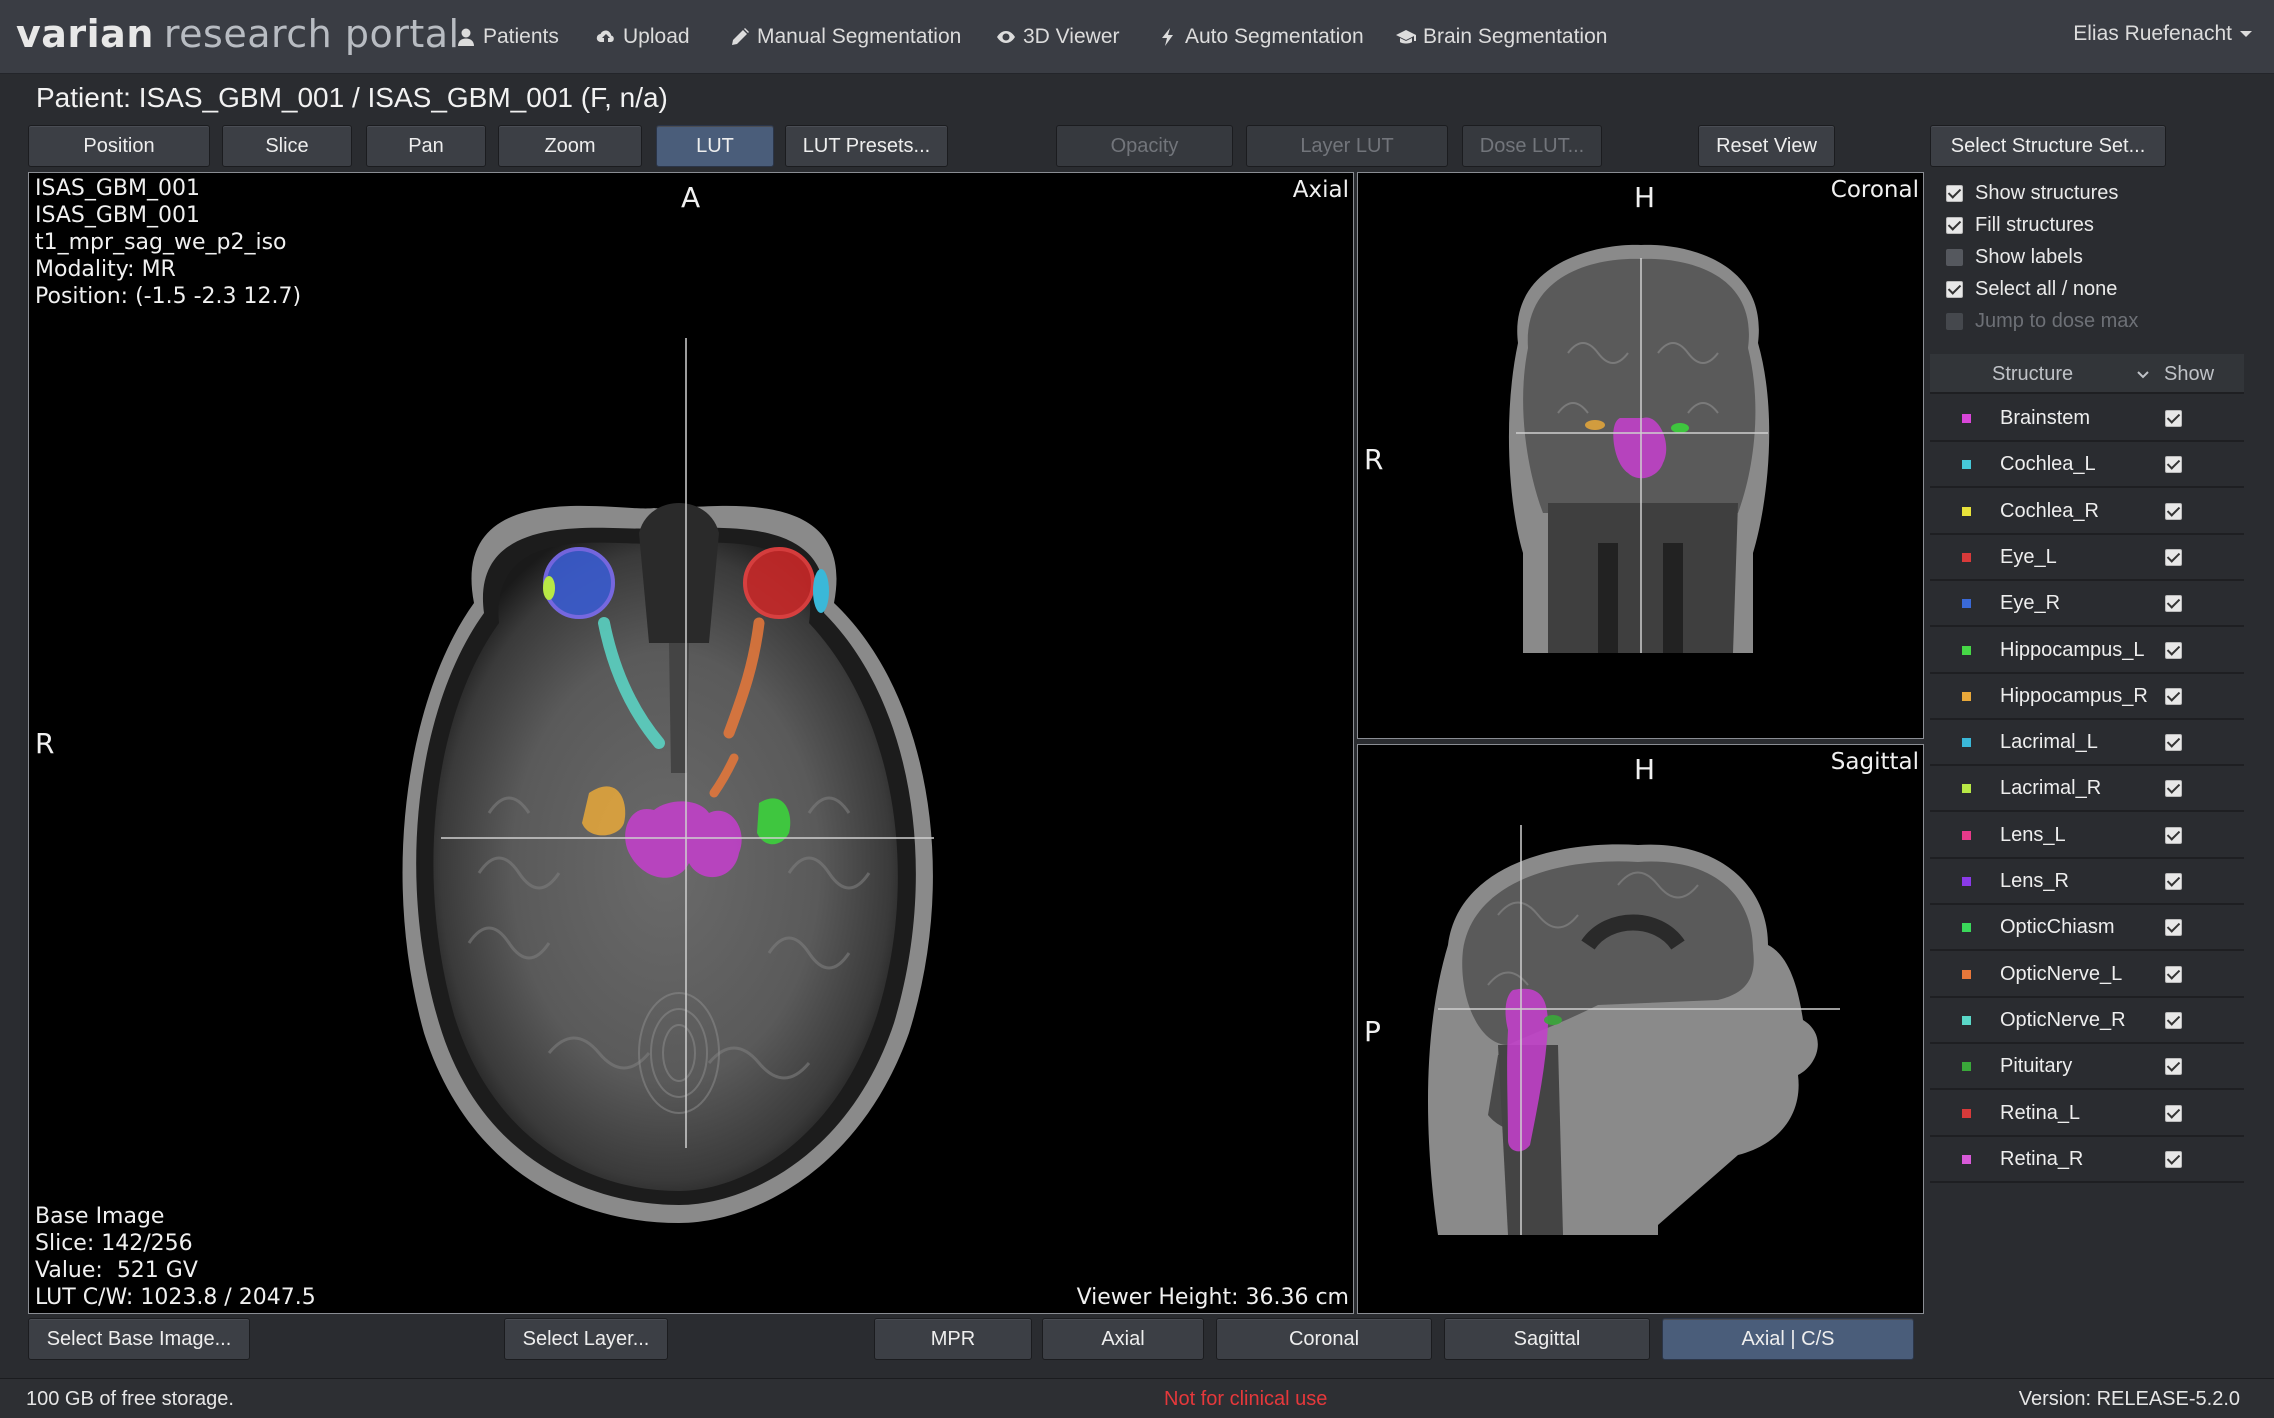 This screenshot has width=2274, height=1418. What do you see at coordinates (605, 36) in the screenshot?
I see `cloud-upload-icon` at bounding box center [605, 36].